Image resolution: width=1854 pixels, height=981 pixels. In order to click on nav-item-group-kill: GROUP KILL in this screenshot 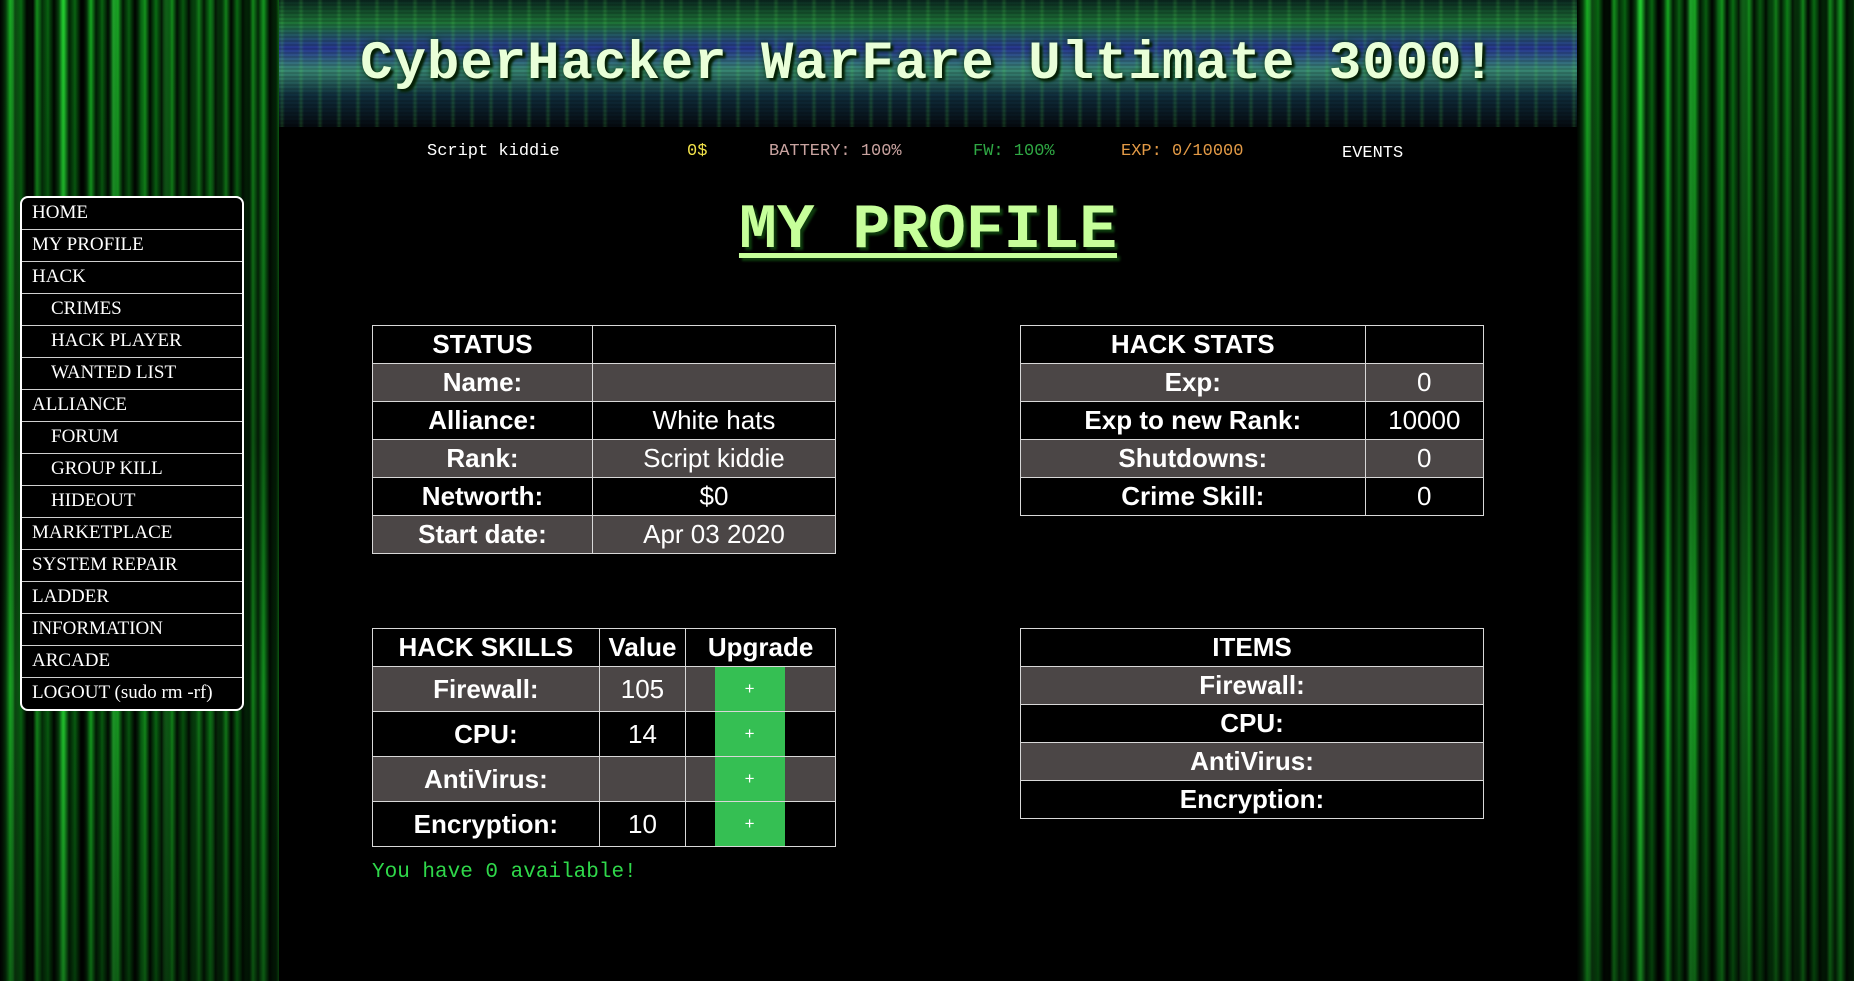, I will do `click(132, 470)`.